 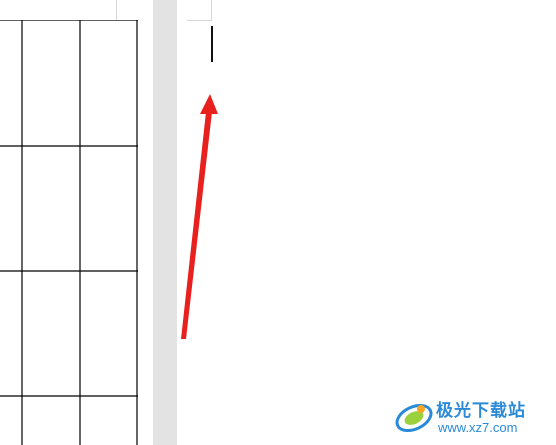 What do you see at coordinates (414, 418) in the screenshot?
I see `watermark-logo-icon` at bounding box center [414, 418].